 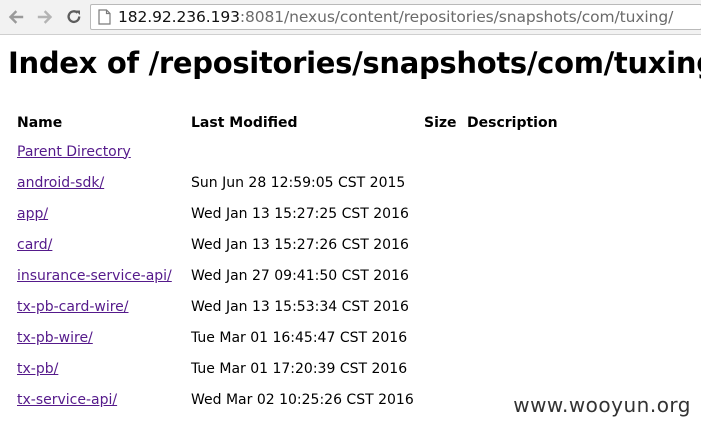 I want to click on directory-link: tx-pb-card-wire/, so click(x=73, y=307).